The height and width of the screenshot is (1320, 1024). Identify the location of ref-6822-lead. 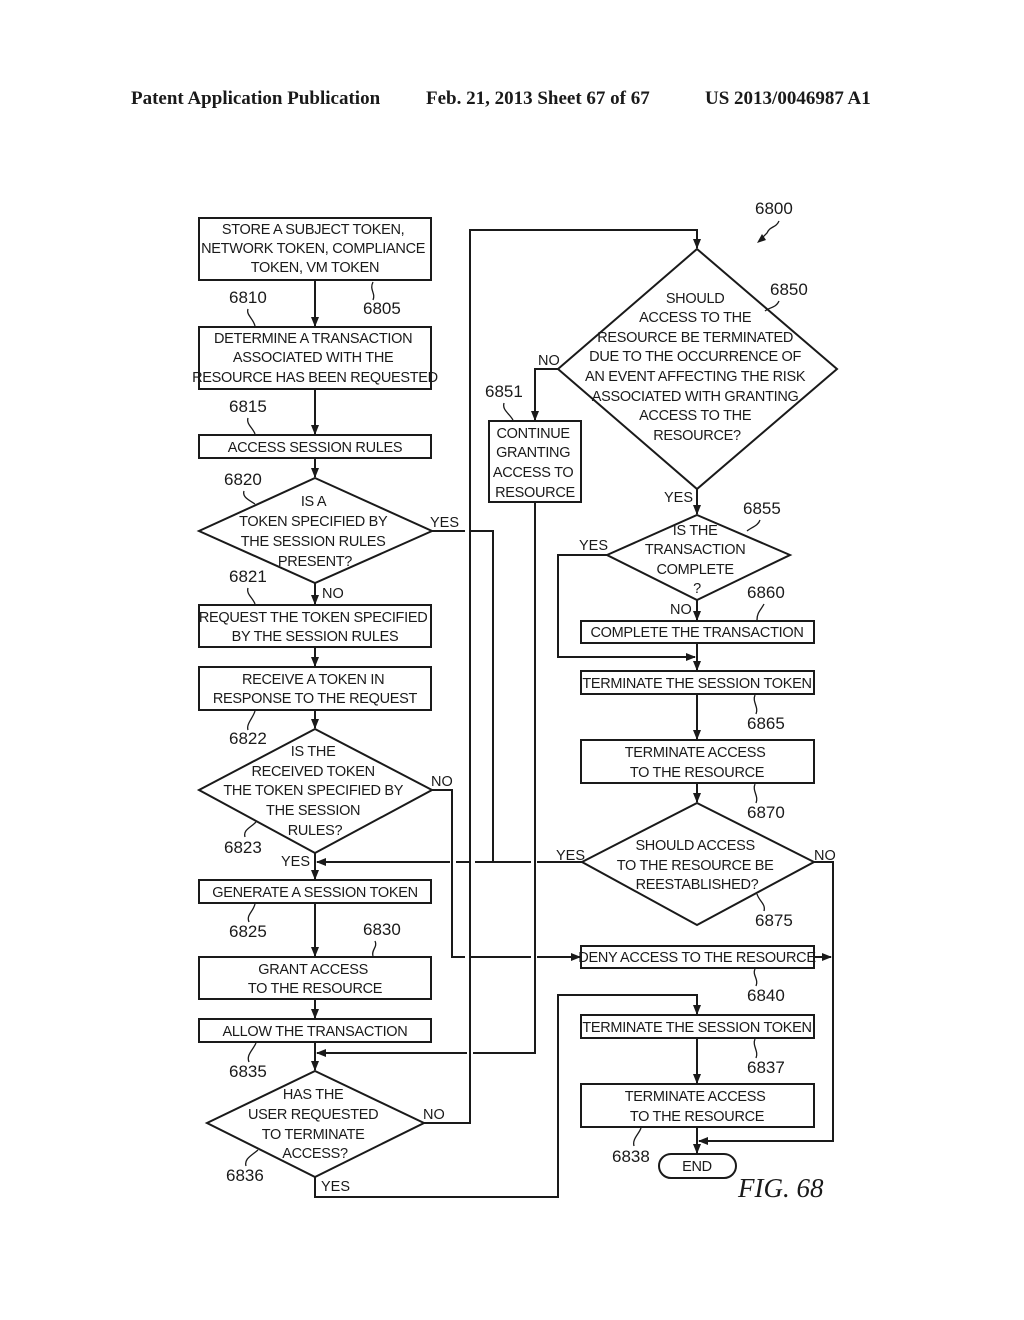
(251, 720).